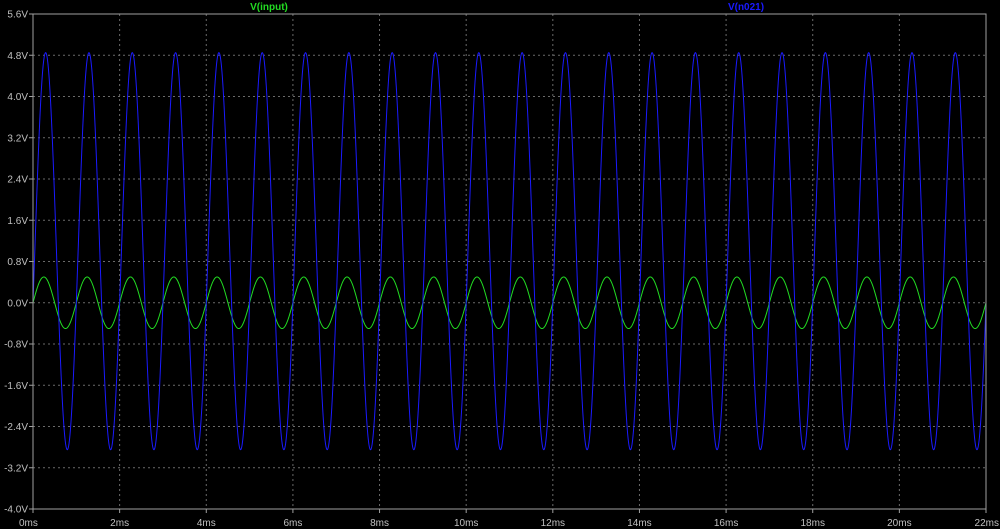  Describe the element at coordinates (206, 523) in the screenshot. I see `x-tick-label: 4ms` at that location.